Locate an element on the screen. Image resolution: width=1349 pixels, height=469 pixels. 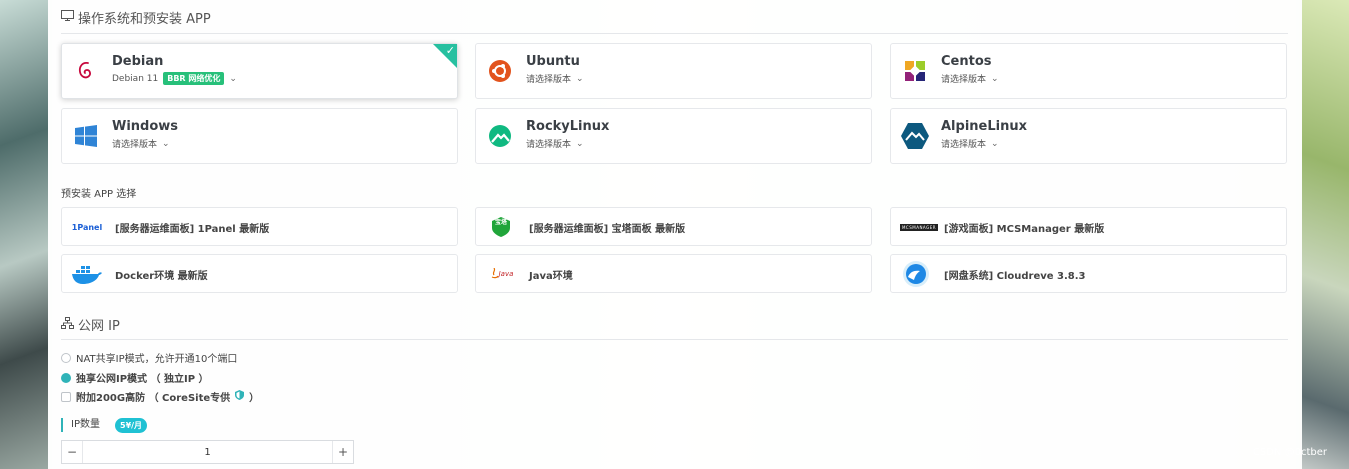
checkbox-ddos-protection: 附加200G高防 （ CoreSite专供 ） is located at coordinates (160, 396).